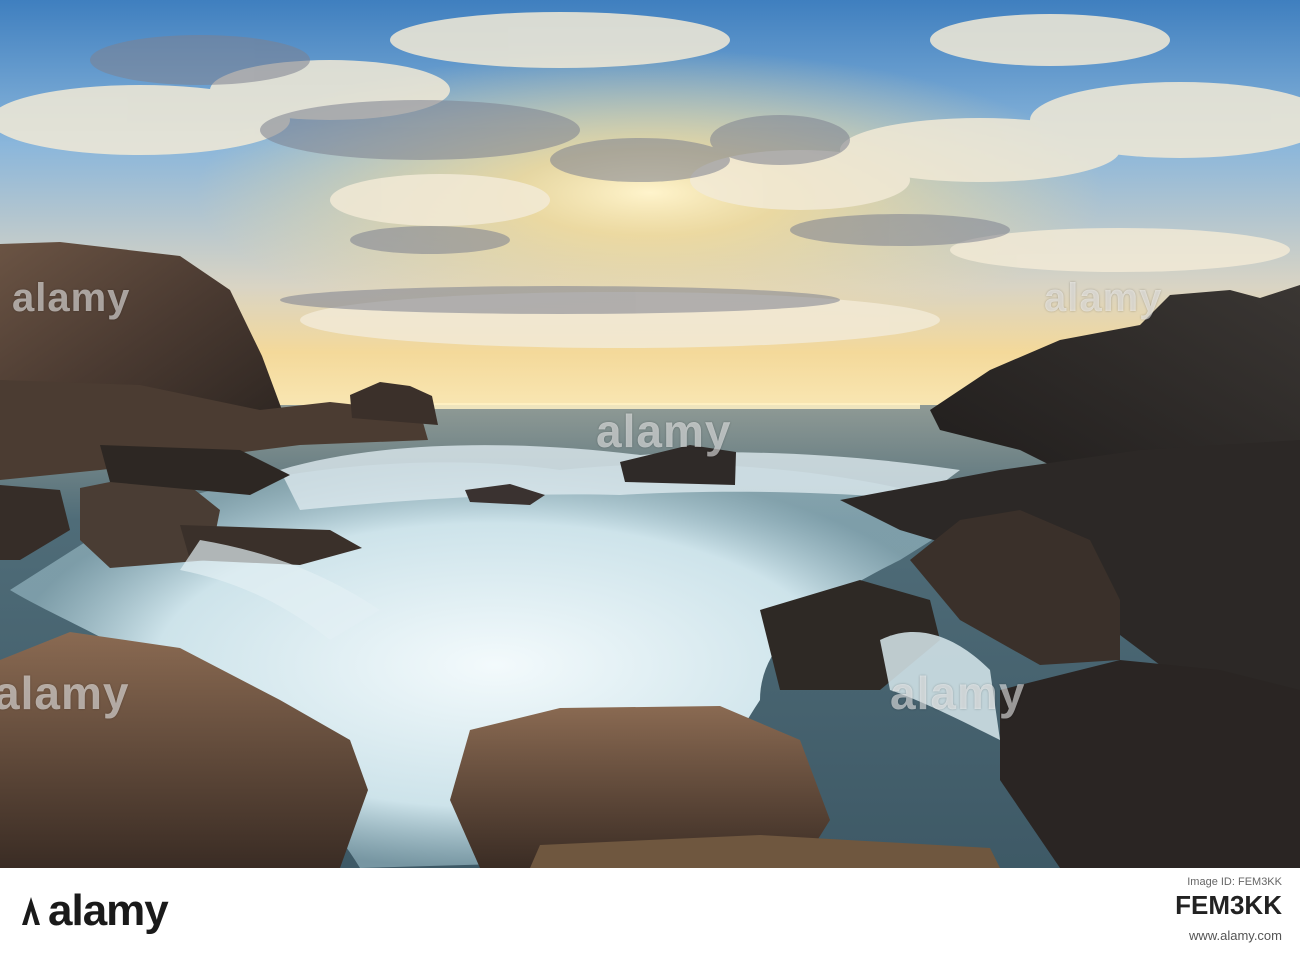 The width and height of the screenshot is (1300, 956). What do you see at coordinates (1235, 935) in the screenshot?
I see `site-url: www.alamy.com` at bounding box center [1235, 935].